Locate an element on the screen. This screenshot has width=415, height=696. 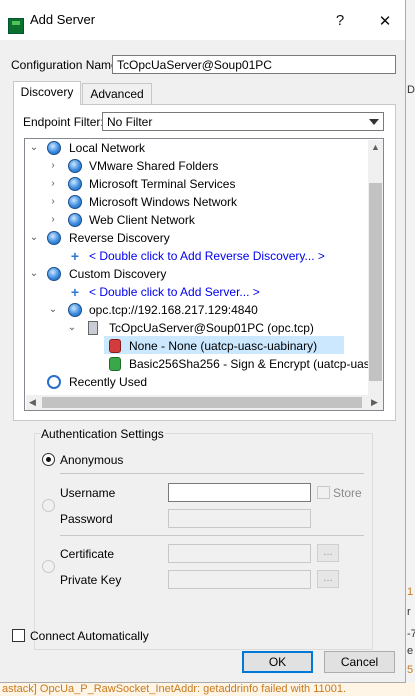
cancel-button: Cancel is located at coordinates (359, 662).